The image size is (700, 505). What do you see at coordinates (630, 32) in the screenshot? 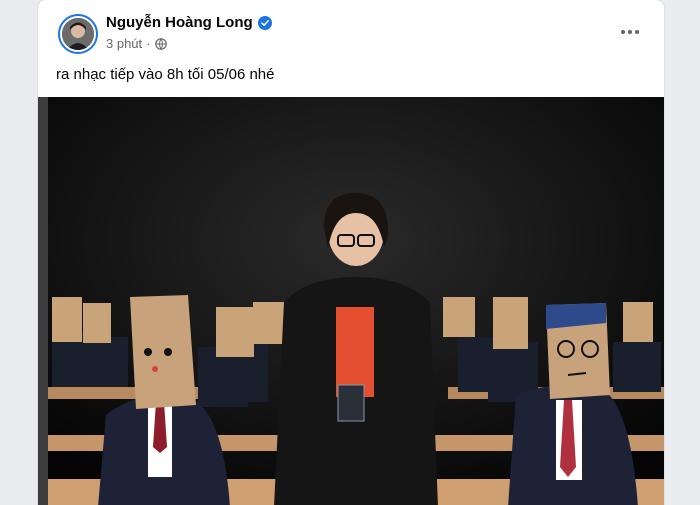
I see `more-horizontal-icon` at bounding box center [630, 32].